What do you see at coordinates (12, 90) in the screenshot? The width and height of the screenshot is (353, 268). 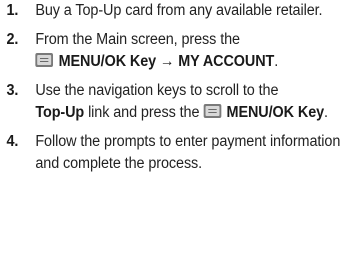 I see `step-number: 3.` at bounding box center [12, 90].